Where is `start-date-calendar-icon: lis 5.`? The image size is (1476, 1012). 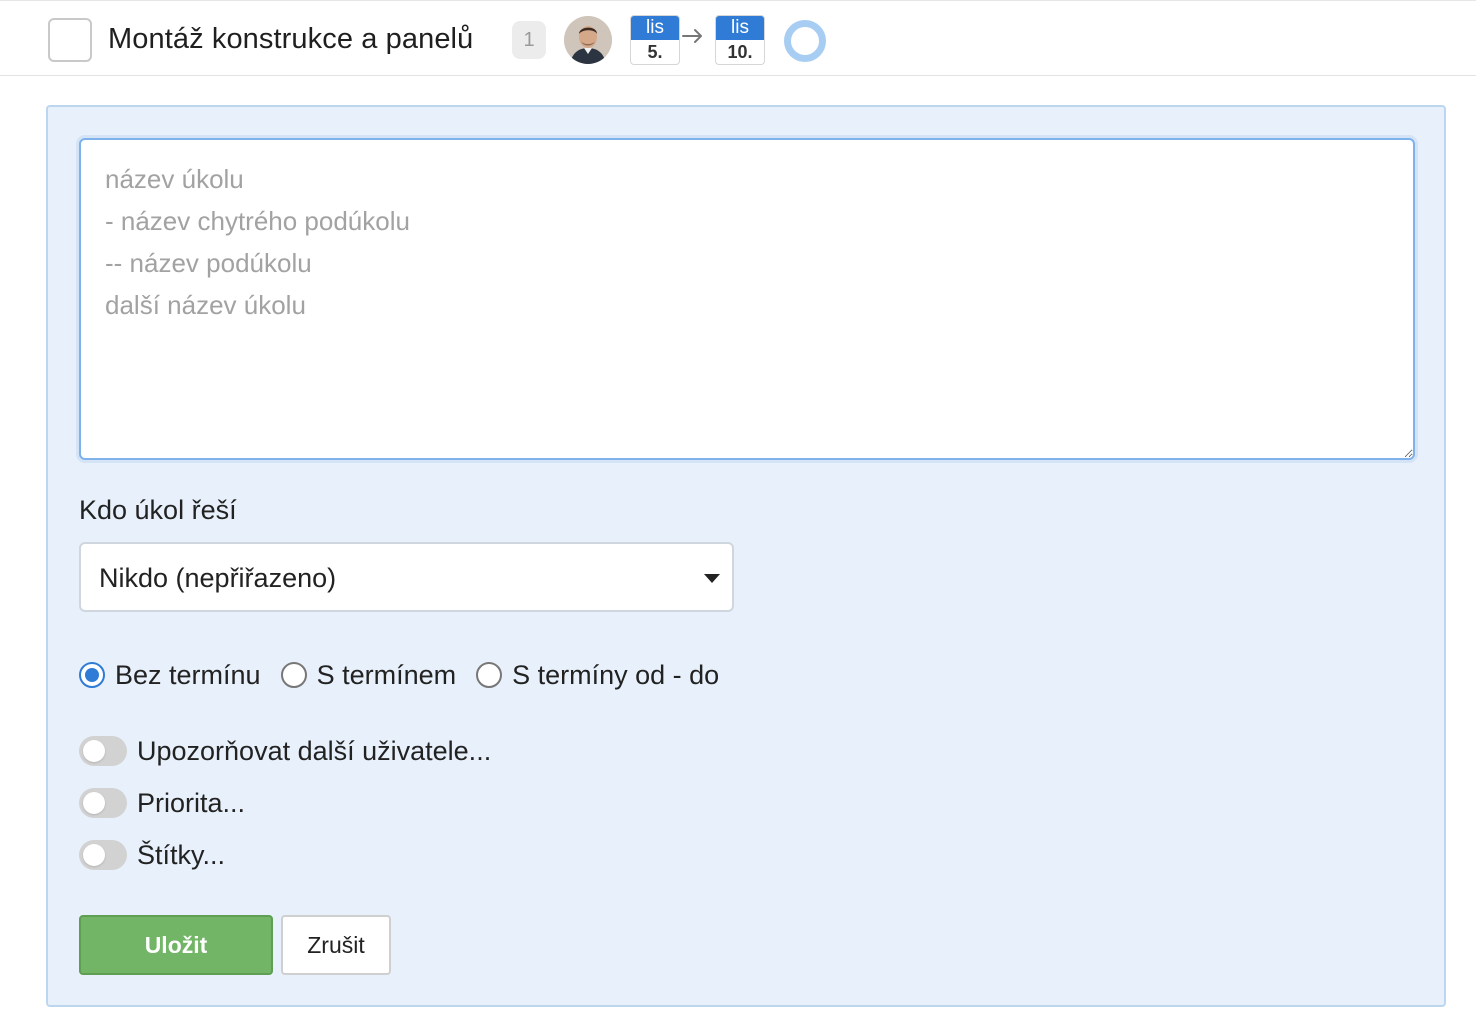
start-date-calendar-icon: lis 5. is located at coordinates (655, 40).